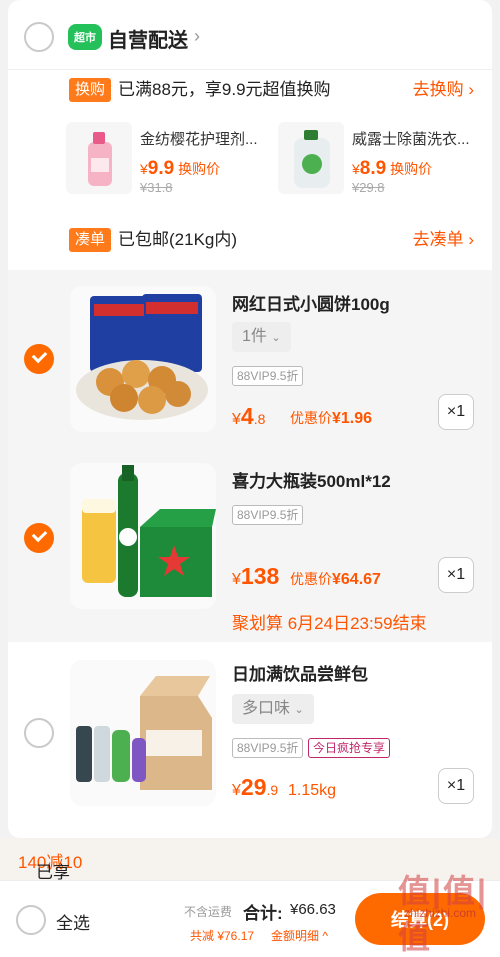 This screenshot has height=957, width=500. I want to click on price-decimal: .8, so click(259, 419).